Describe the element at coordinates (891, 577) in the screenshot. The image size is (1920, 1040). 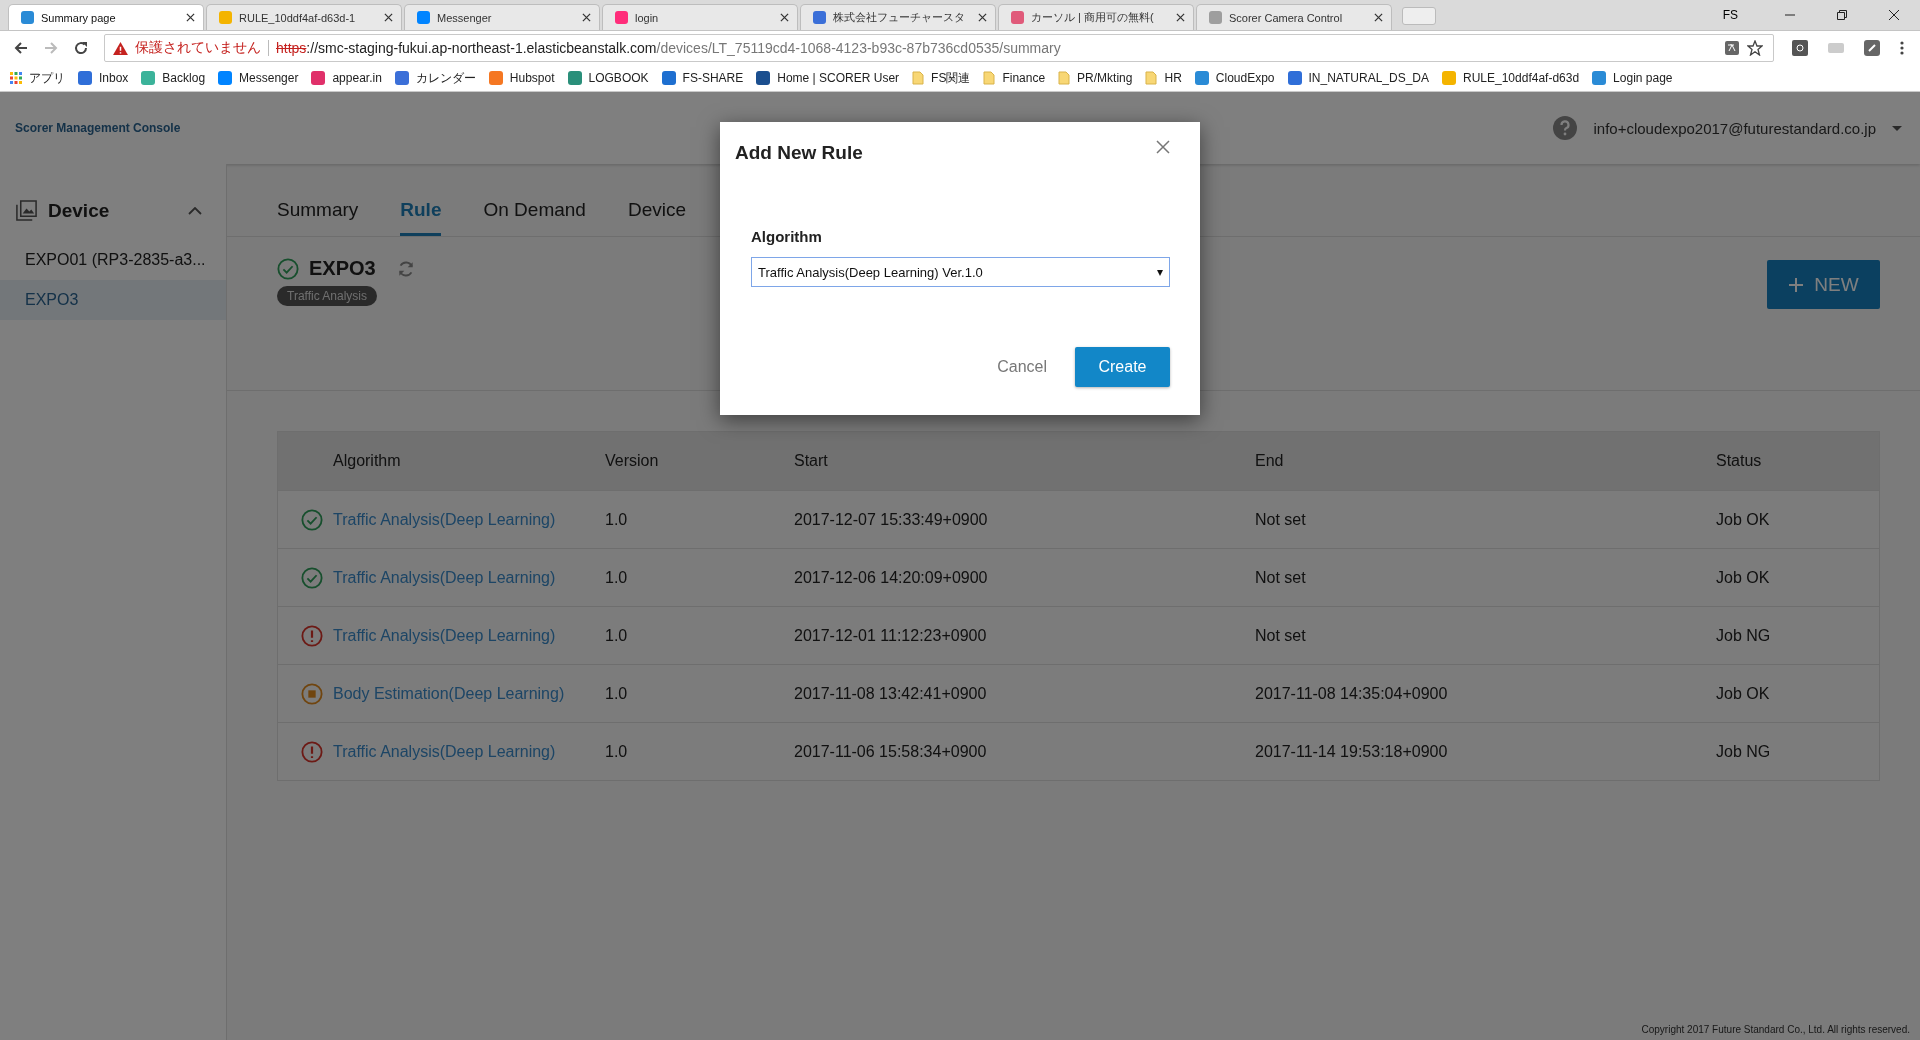
I see `table-cell-text: 2017-12-06 14:20:09+0900` at that location.